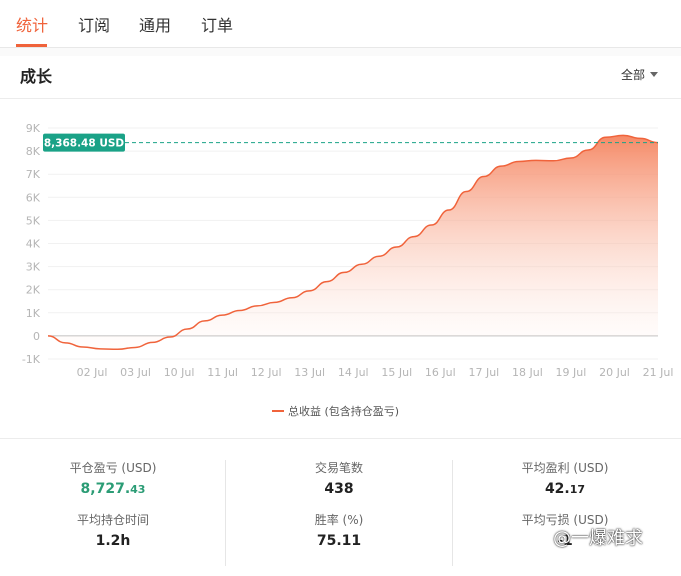 The height and width of the screenshot is (576, 681). Describe the element at coordinates (84, 144) in the screenshot. I see `current-value-label: 8,368.48 USD` at that location.